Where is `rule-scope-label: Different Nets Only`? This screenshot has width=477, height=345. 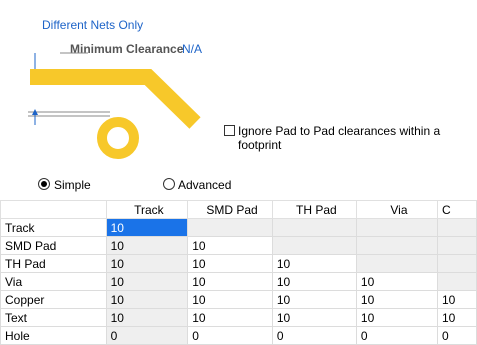
rule-scope-label: Different Nets Only is located at coordinates (93, 25).